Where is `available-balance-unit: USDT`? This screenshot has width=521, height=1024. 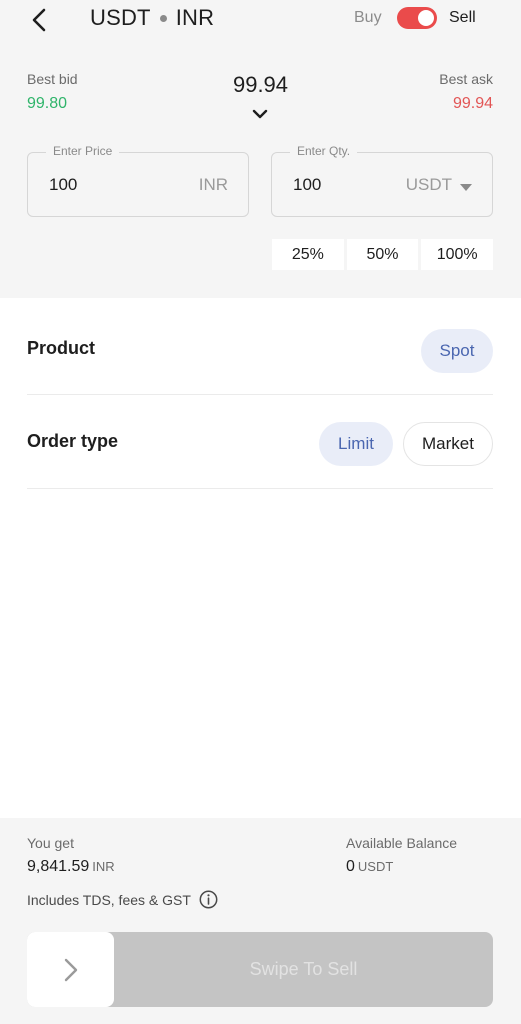
available-balance-unit: USDT is located at coordinates (375, 866).